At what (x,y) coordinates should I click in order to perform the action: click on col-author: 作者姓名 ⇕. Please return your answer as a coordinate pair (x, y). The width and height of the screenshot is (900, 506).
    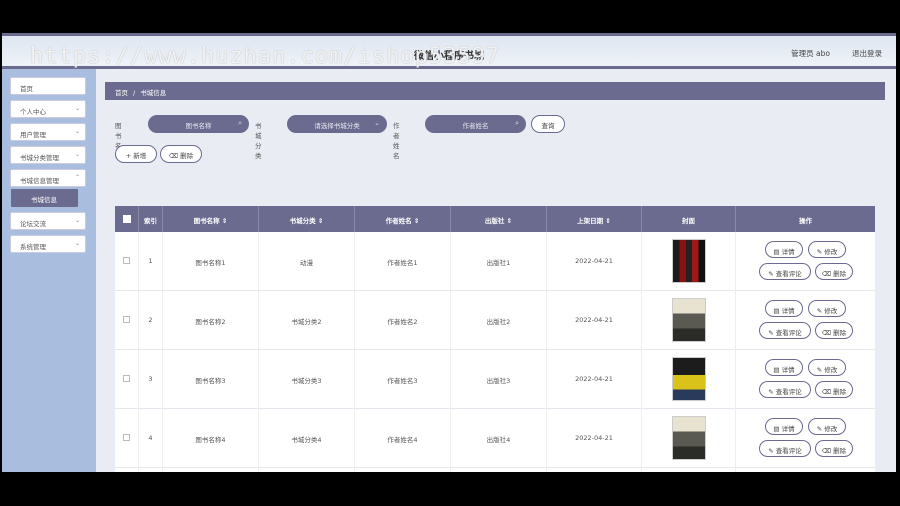
    Looking at the image, I should click on (403, 219).